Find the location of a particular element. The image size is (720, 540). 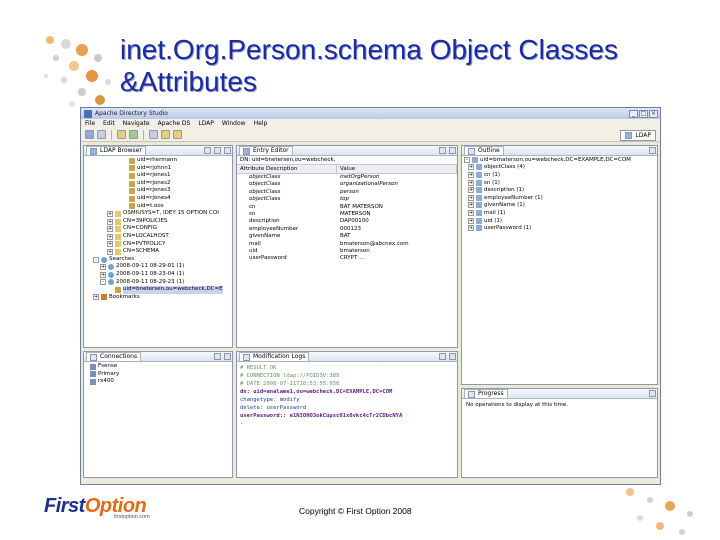

table-row: employeeNumber 000123 is located at coordinates (347, 229).